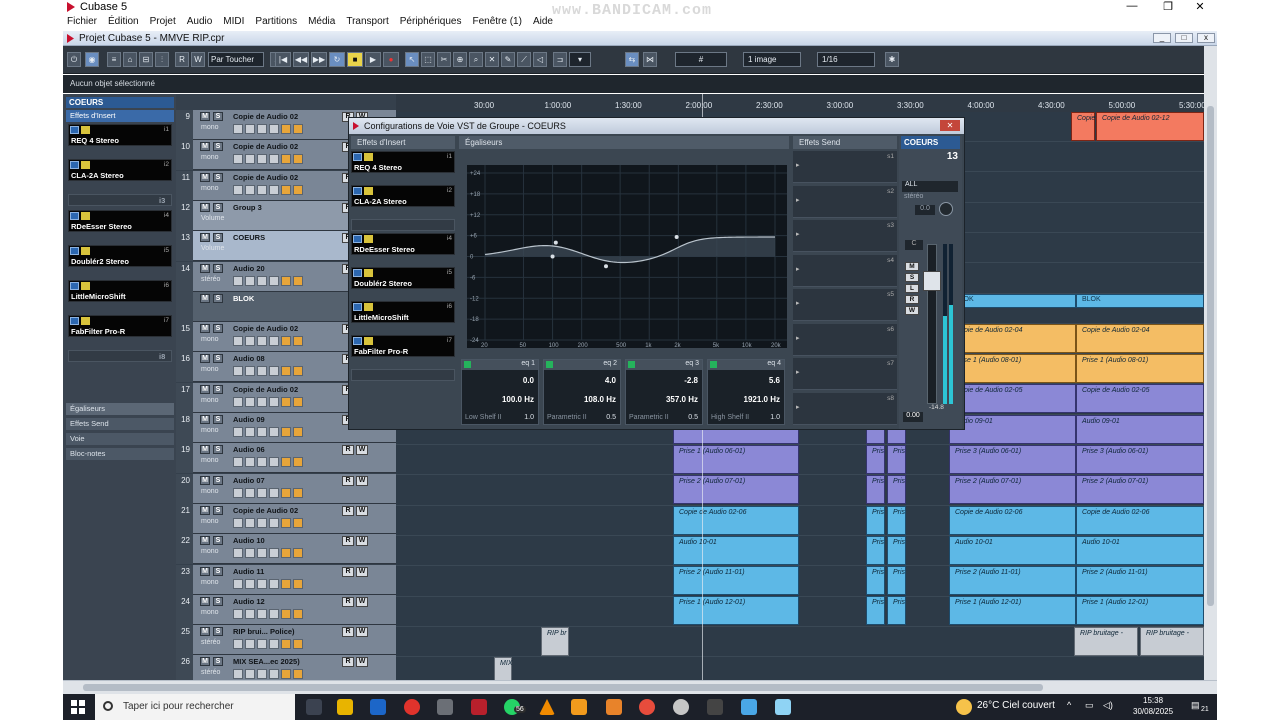  Describe the element at coordinates (845, 167) in the screenshot. I see `send-slot: s1 ▸` at that location.